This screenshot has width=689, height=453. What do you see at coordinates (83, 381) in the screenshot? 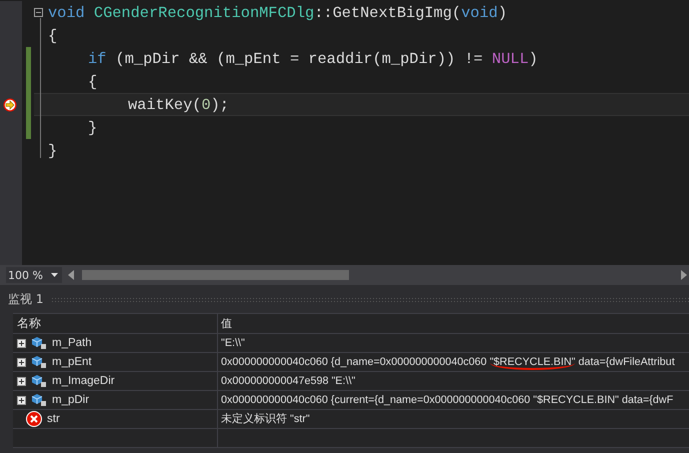
I see `variable-name: m_ImageDir` at bounding box center [83, 381].